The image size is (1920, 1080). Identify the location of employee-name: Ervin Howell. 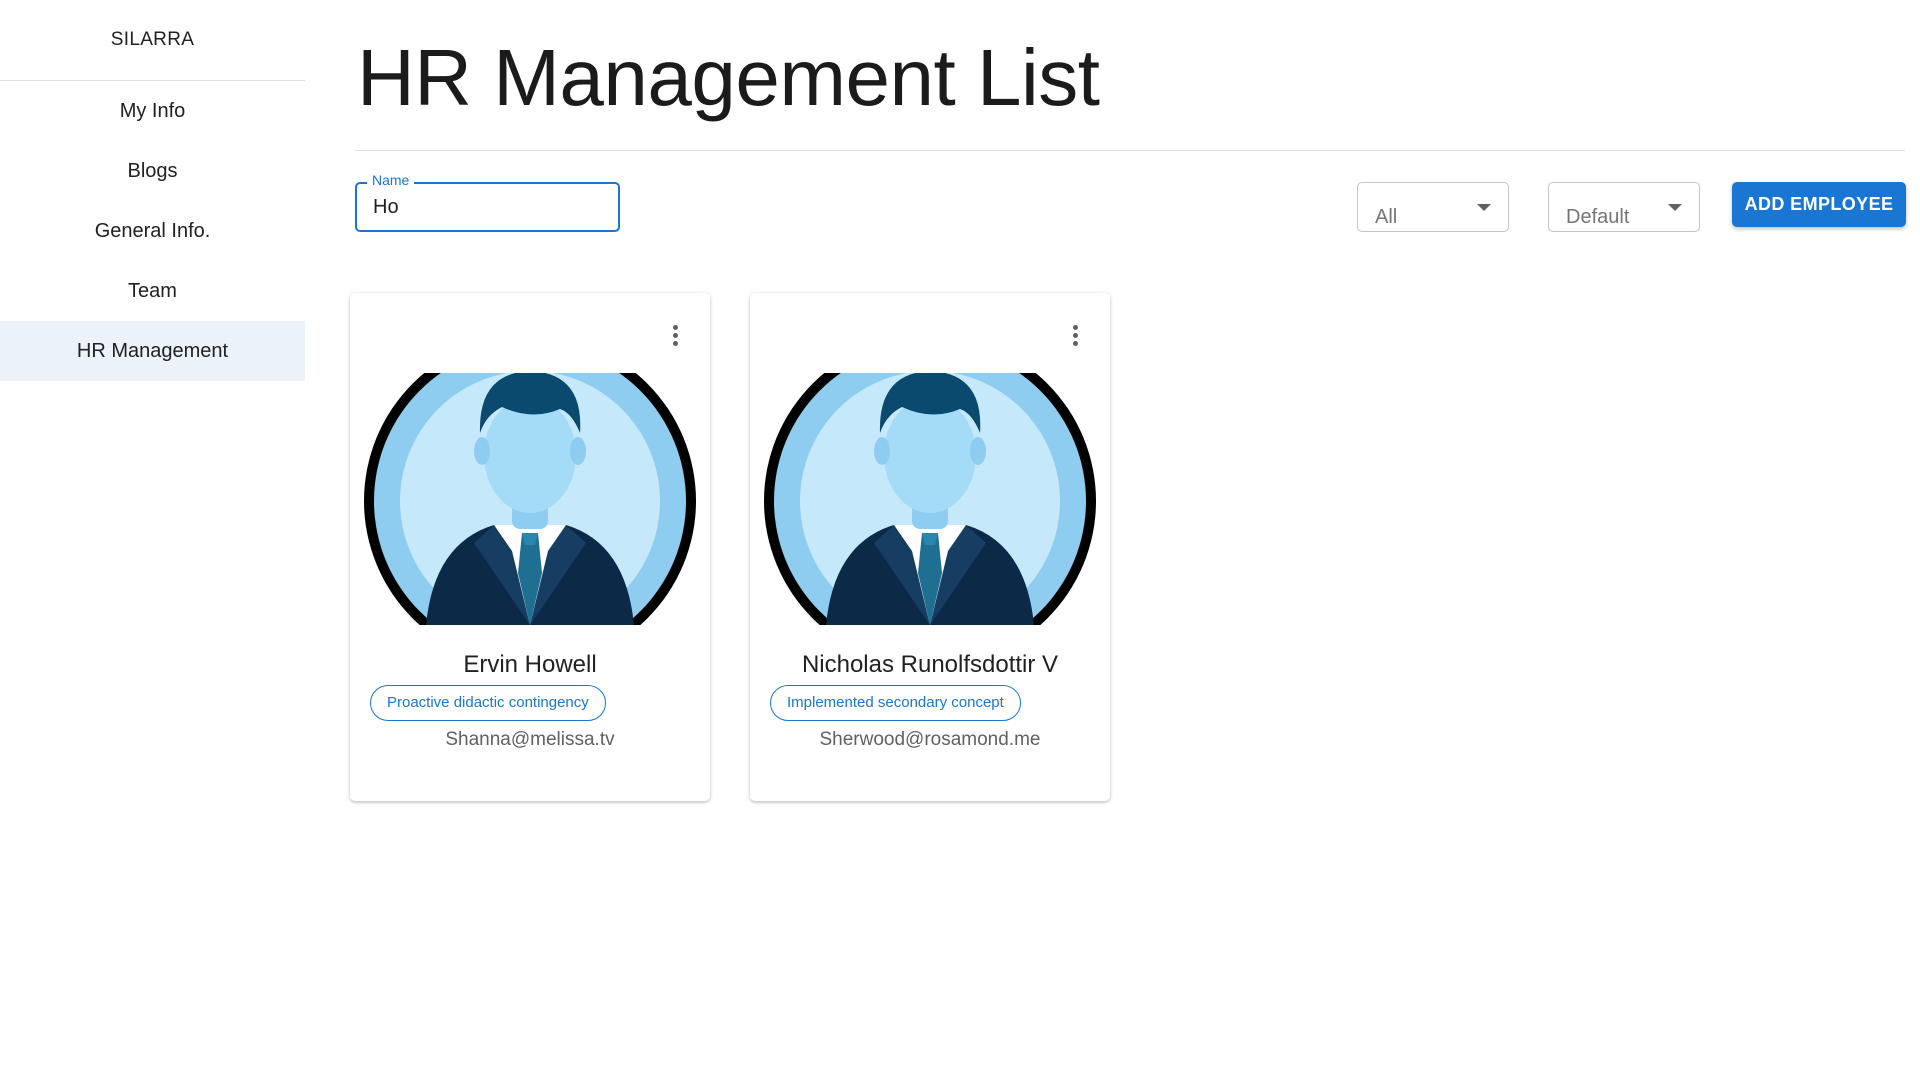
(530, 664).